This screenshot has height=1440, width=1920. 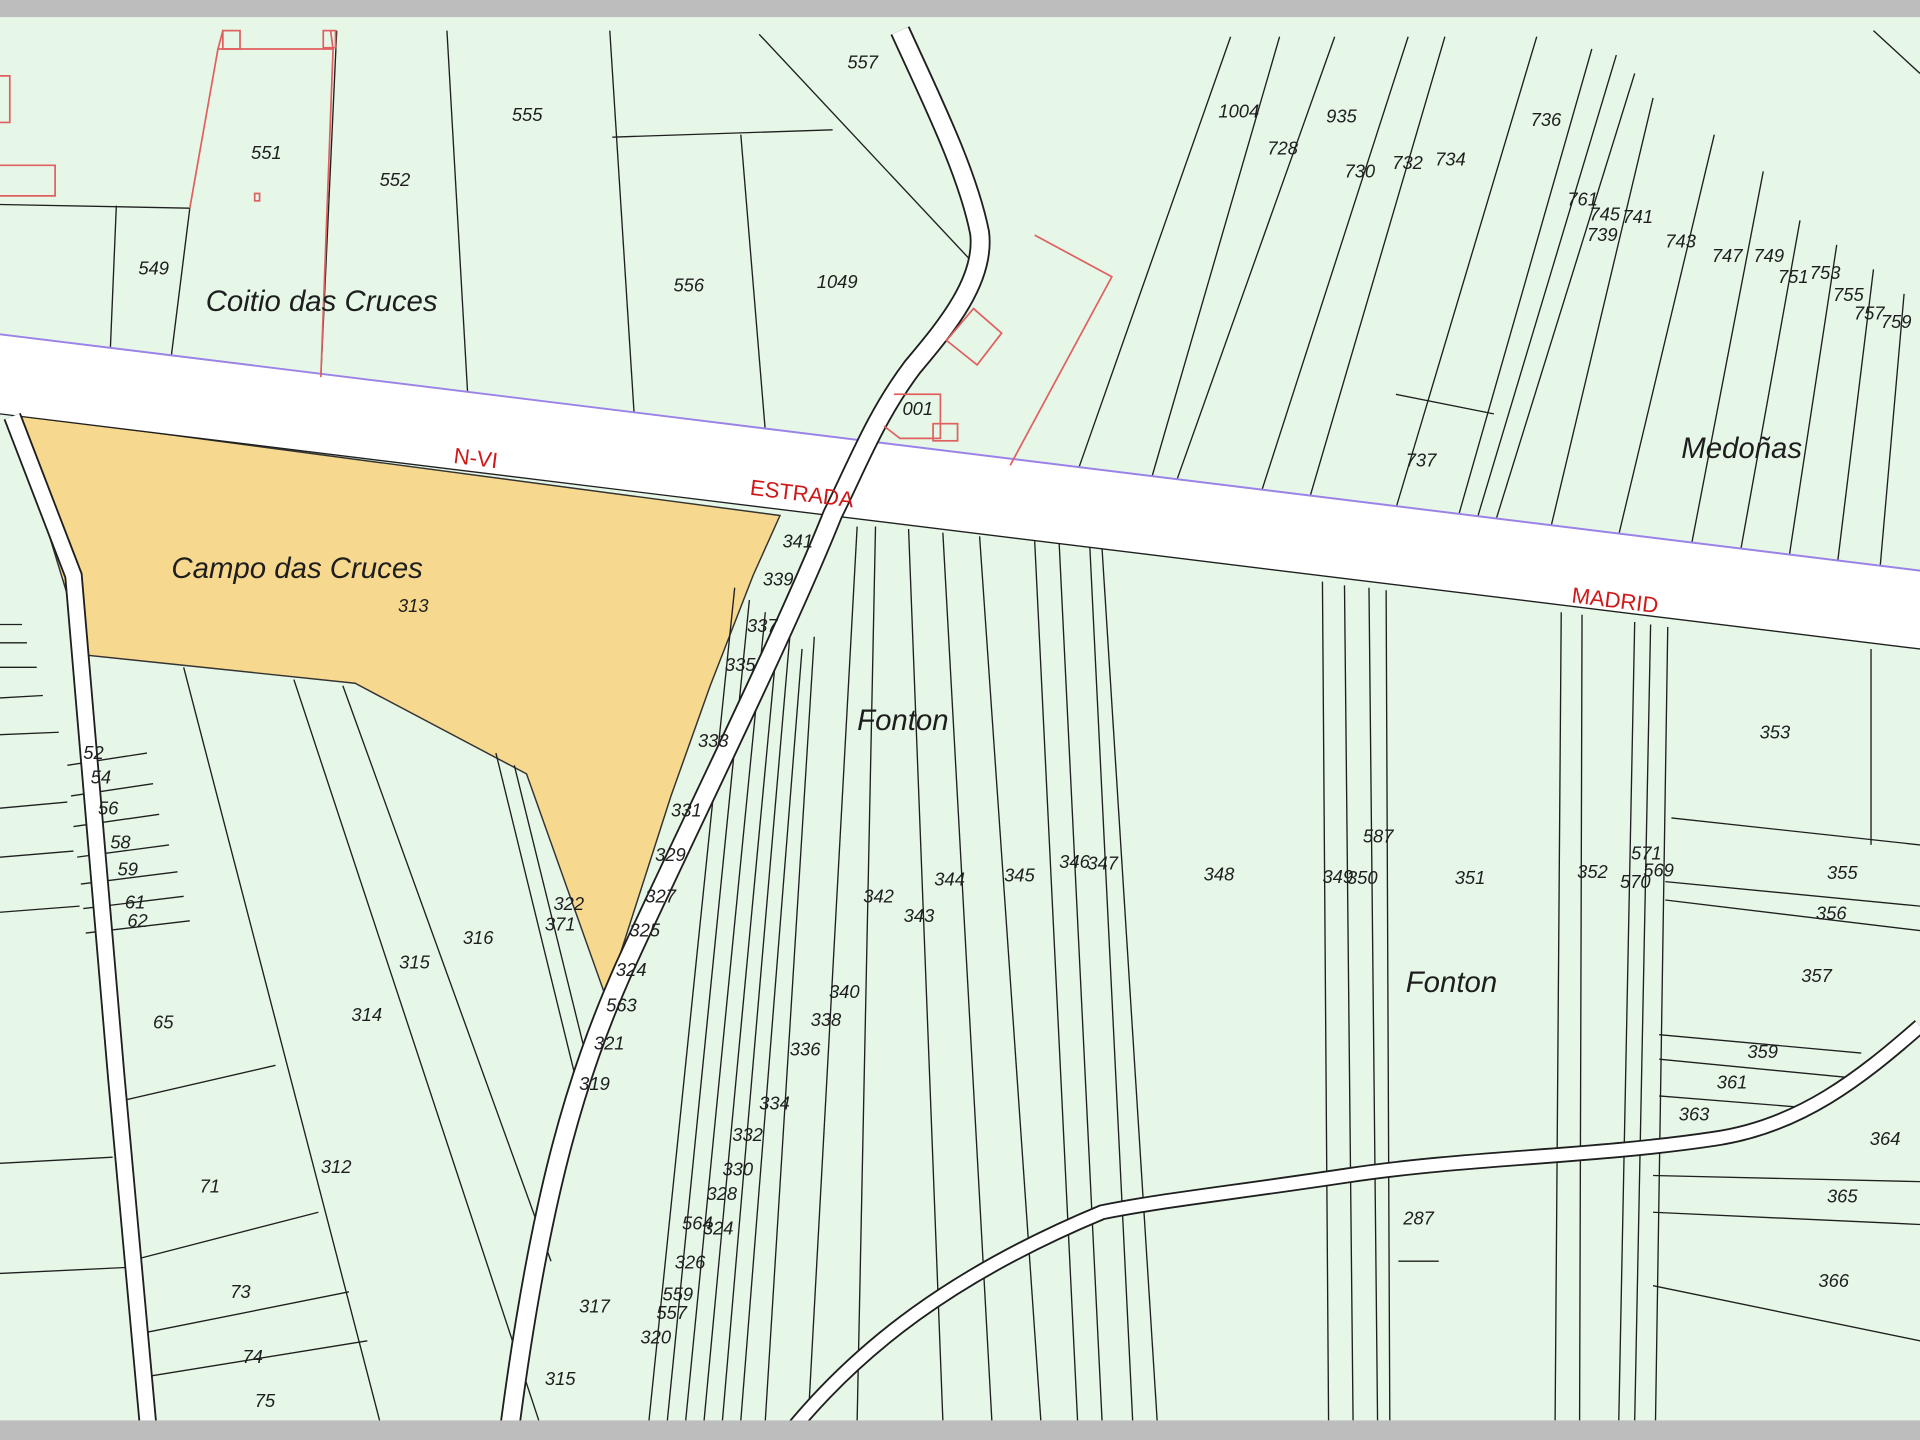 What do you see at coordinates (1341, 115) in the screenshot?
I see `parcel-number: 935` at bounding box center [1341, 115].